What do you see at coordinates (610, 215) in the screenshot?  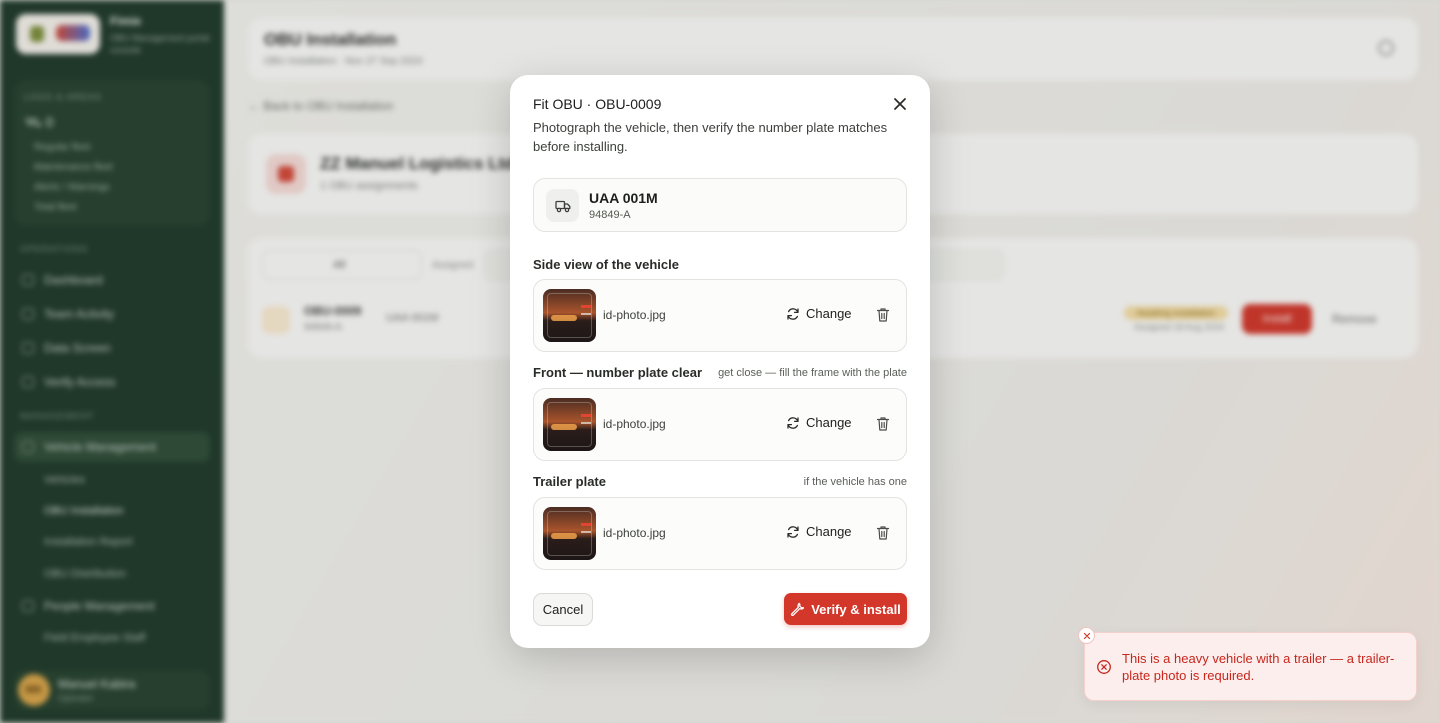 I see `vehicle-code: 94849-A` at bounding box center [610, 215].